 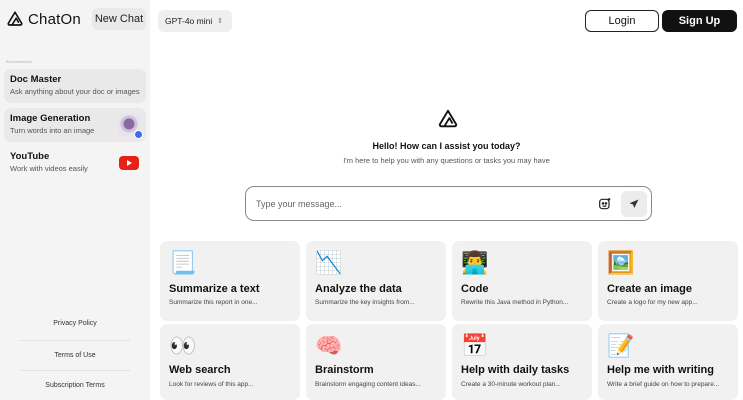 I want to click on brand: ChatOn, so click(x=43, y=19).